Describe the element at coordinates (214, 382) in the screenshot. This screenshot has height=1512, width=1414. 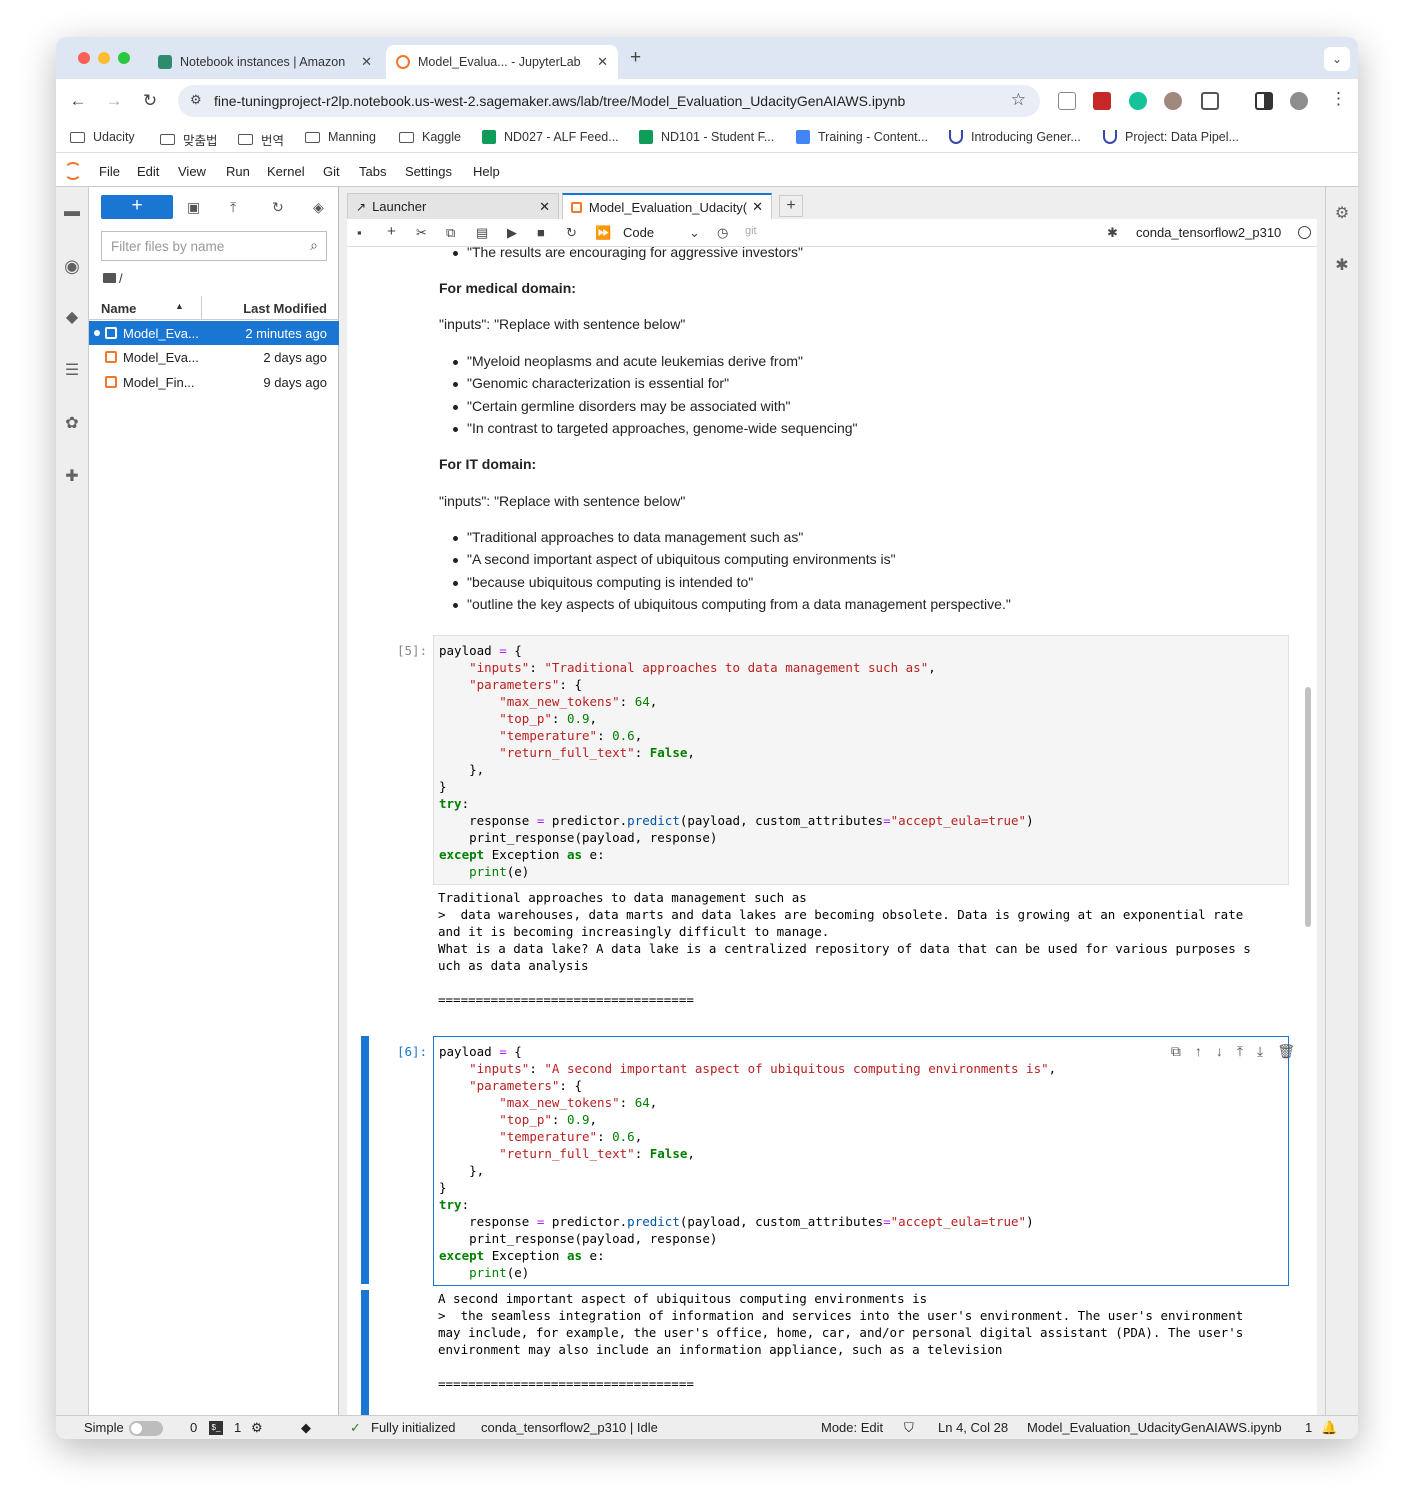
I see `file-row: Model_Fin... 9 days ago` at that location.